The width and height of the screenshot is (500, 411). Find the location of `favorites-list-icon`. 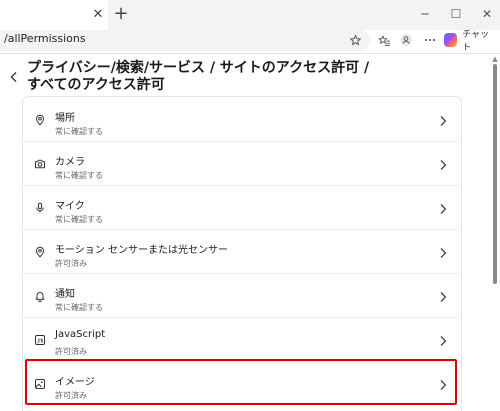

favorites-list-icon is located at coordinates (384, 40).